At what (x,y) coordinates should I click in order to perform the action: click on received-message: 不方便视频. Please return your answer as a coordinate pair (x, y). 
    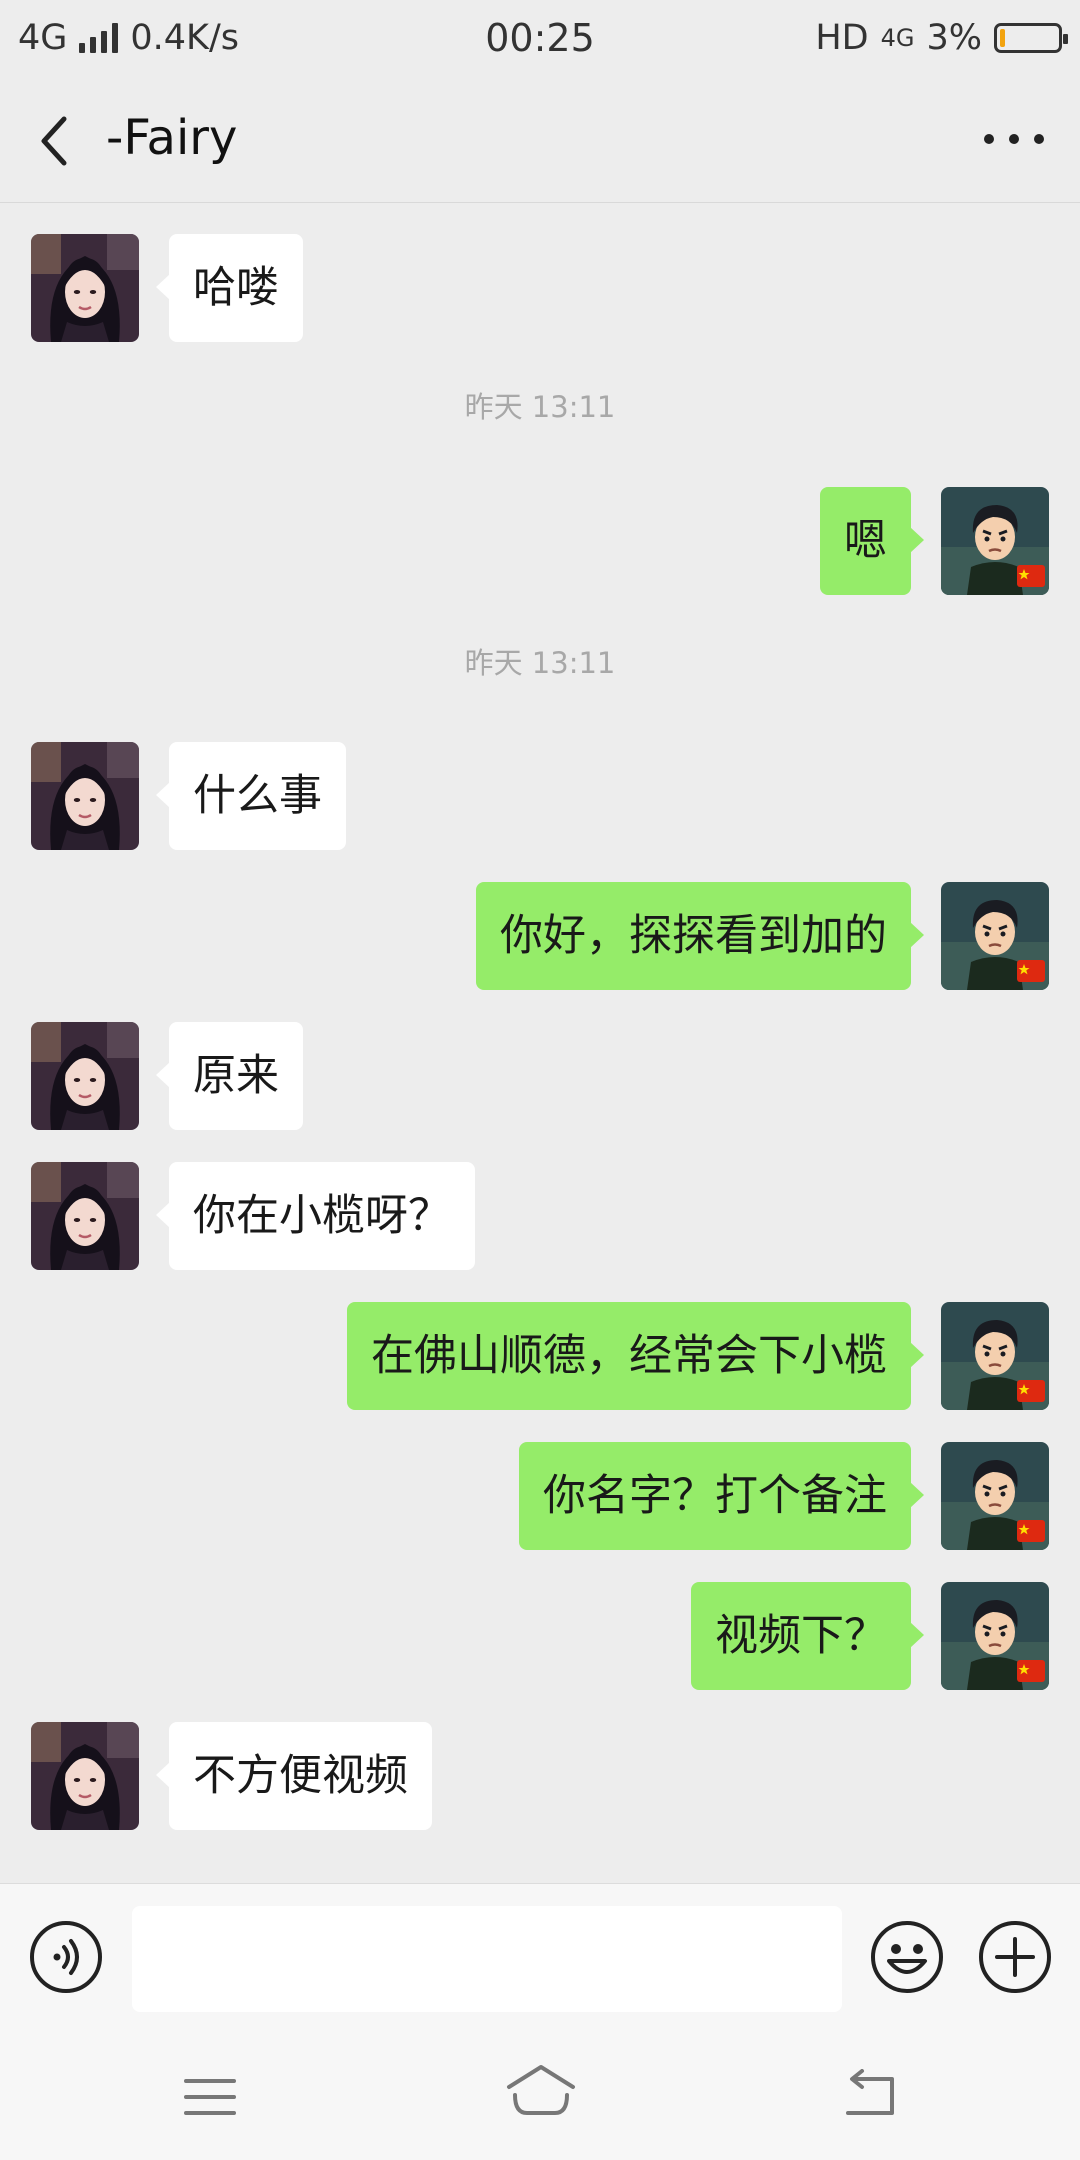
    Looking at the image, I should click on (540, 1776).